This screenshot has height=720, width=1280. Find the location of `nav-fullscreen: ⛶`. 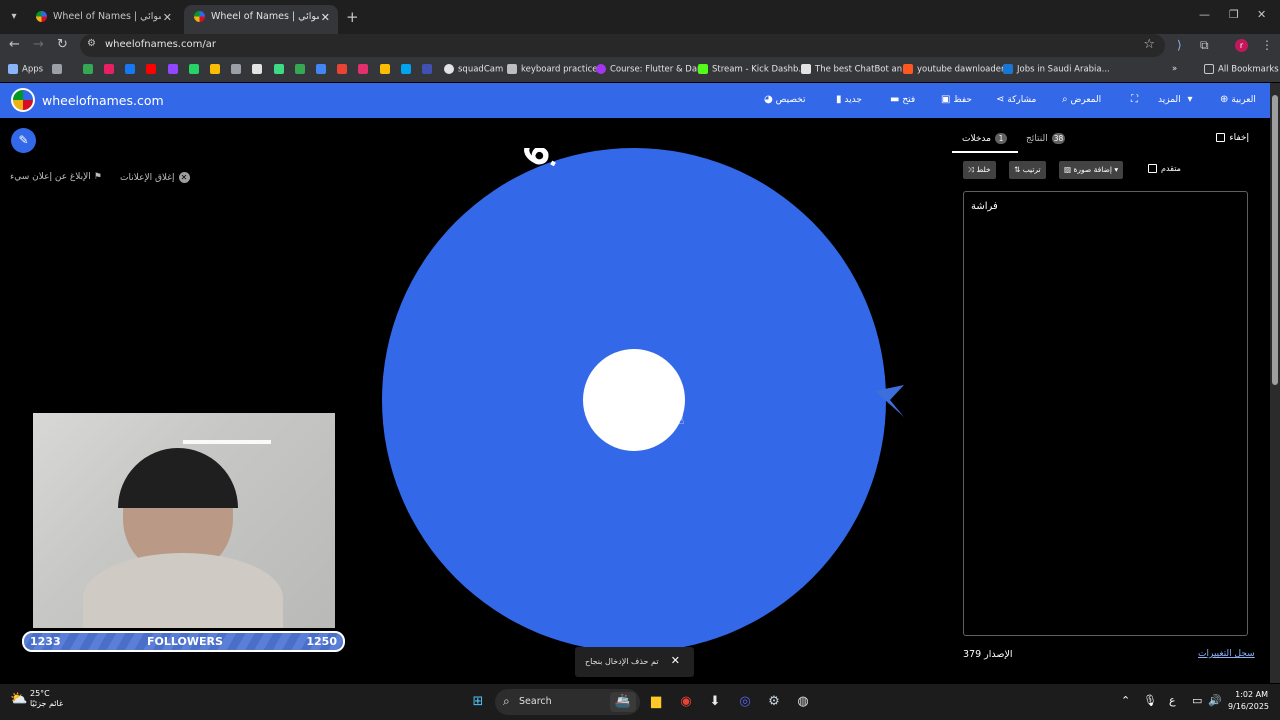

nav-fullscreen: ⛶ is located at coordinates (1132, 99).